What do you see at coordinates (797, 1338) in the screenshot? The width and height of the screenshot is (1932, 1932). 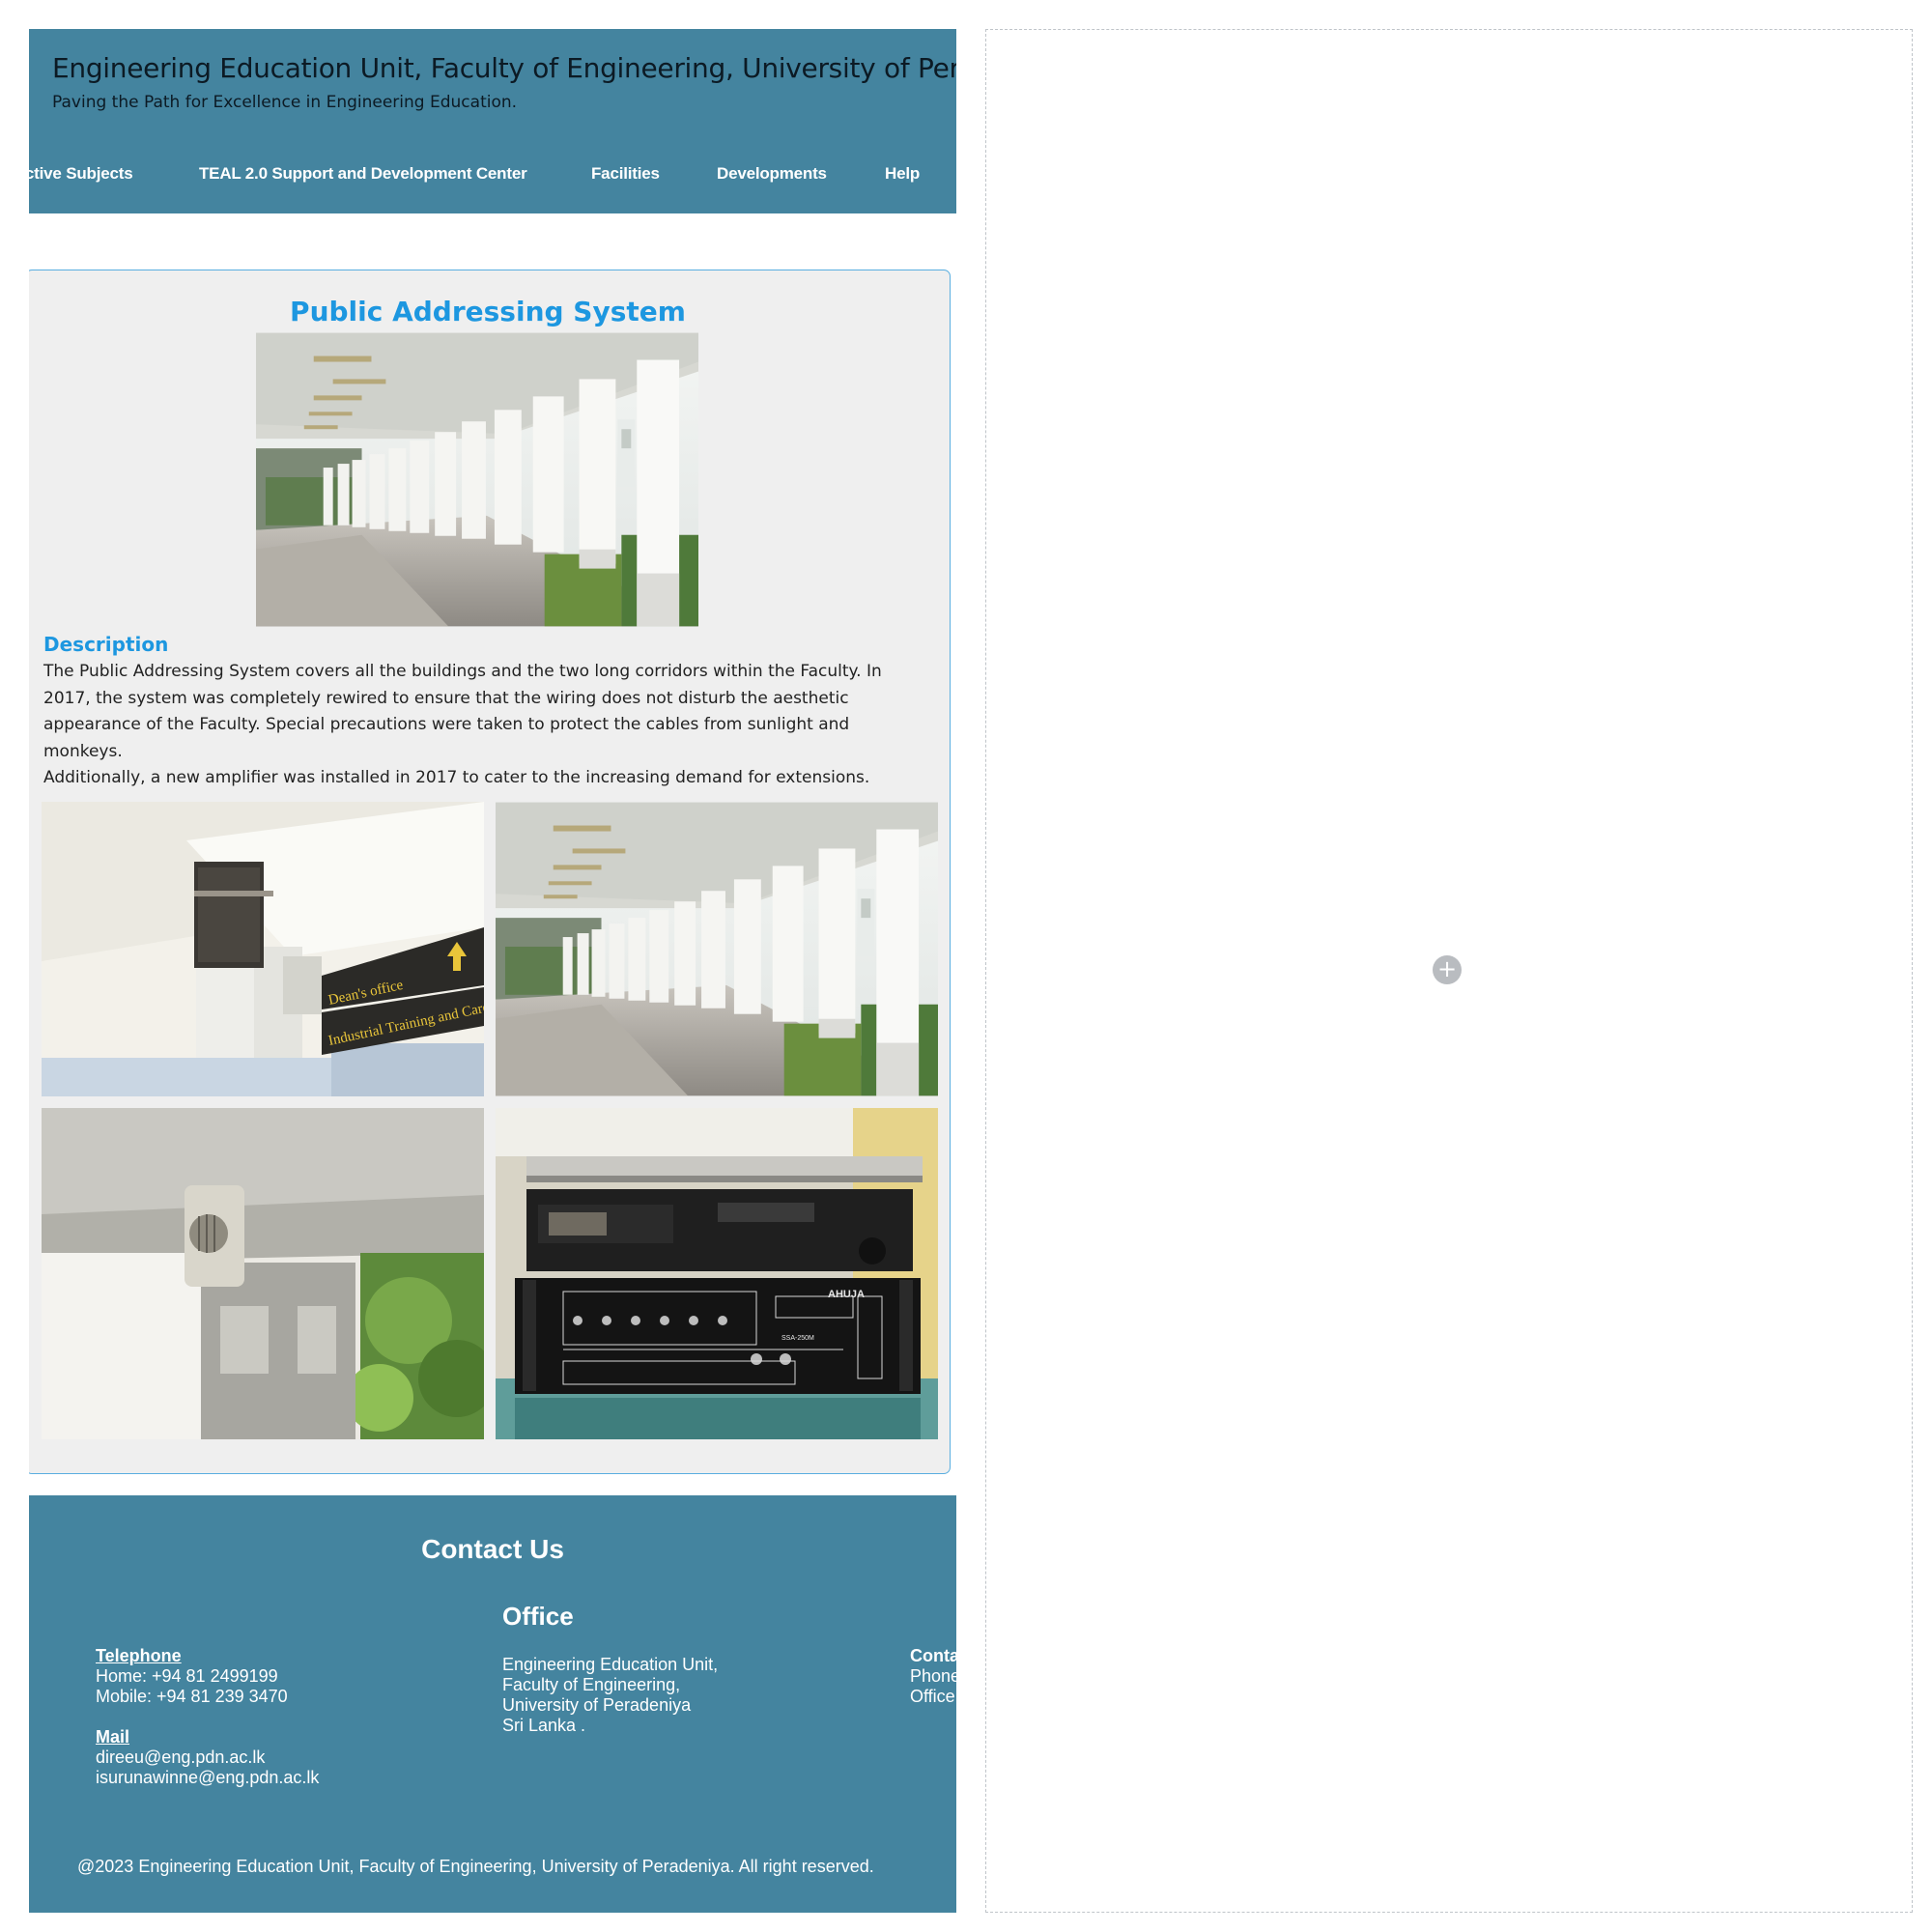 I see `amp-model-label: SSA-250M` at bounding box center [797, 1338].